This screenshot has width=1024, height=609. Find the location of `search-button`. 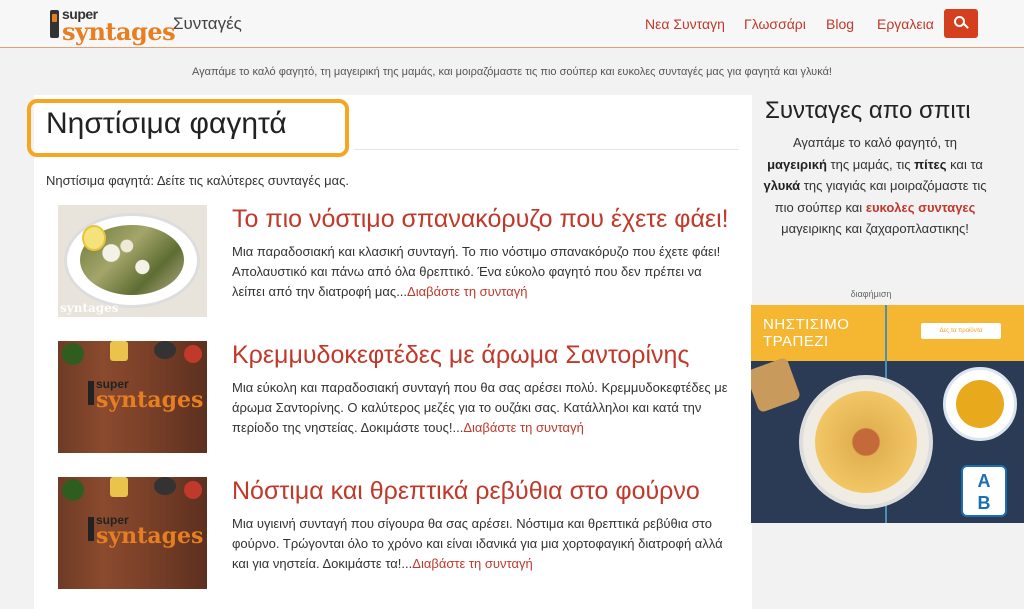

search-button is located at coordinates (961, 23).